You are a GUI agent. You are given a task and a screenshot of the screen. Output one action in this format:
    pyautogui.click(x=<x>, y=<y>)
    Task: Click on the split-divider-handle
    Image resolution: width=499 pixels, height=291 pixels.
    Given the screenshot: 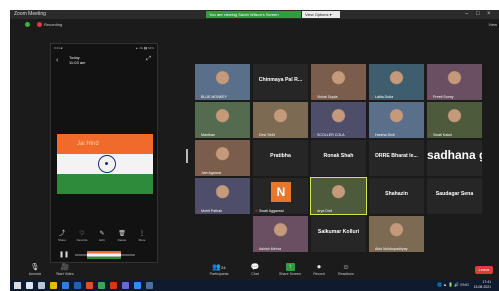 What is the action you would take?
    pyautogui.click(x=187, y=156)
    